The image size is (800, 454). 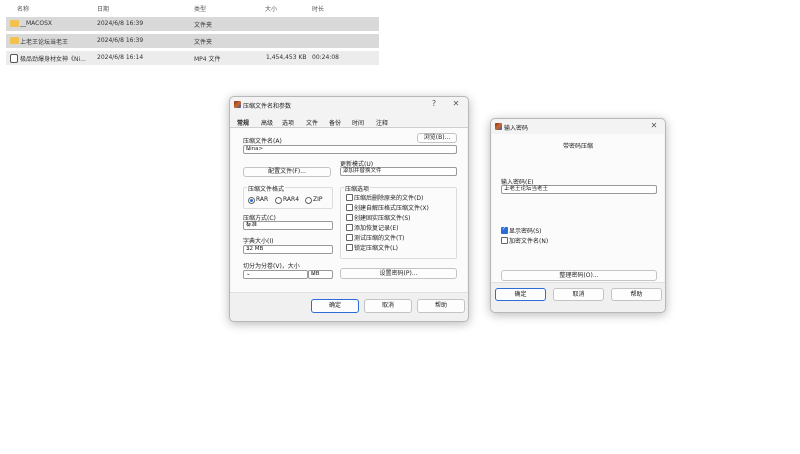 What do you see at coordinates (349, 197) in the screenshot?
I see `option-delete-checkbox` at bounding box center [349, 197].